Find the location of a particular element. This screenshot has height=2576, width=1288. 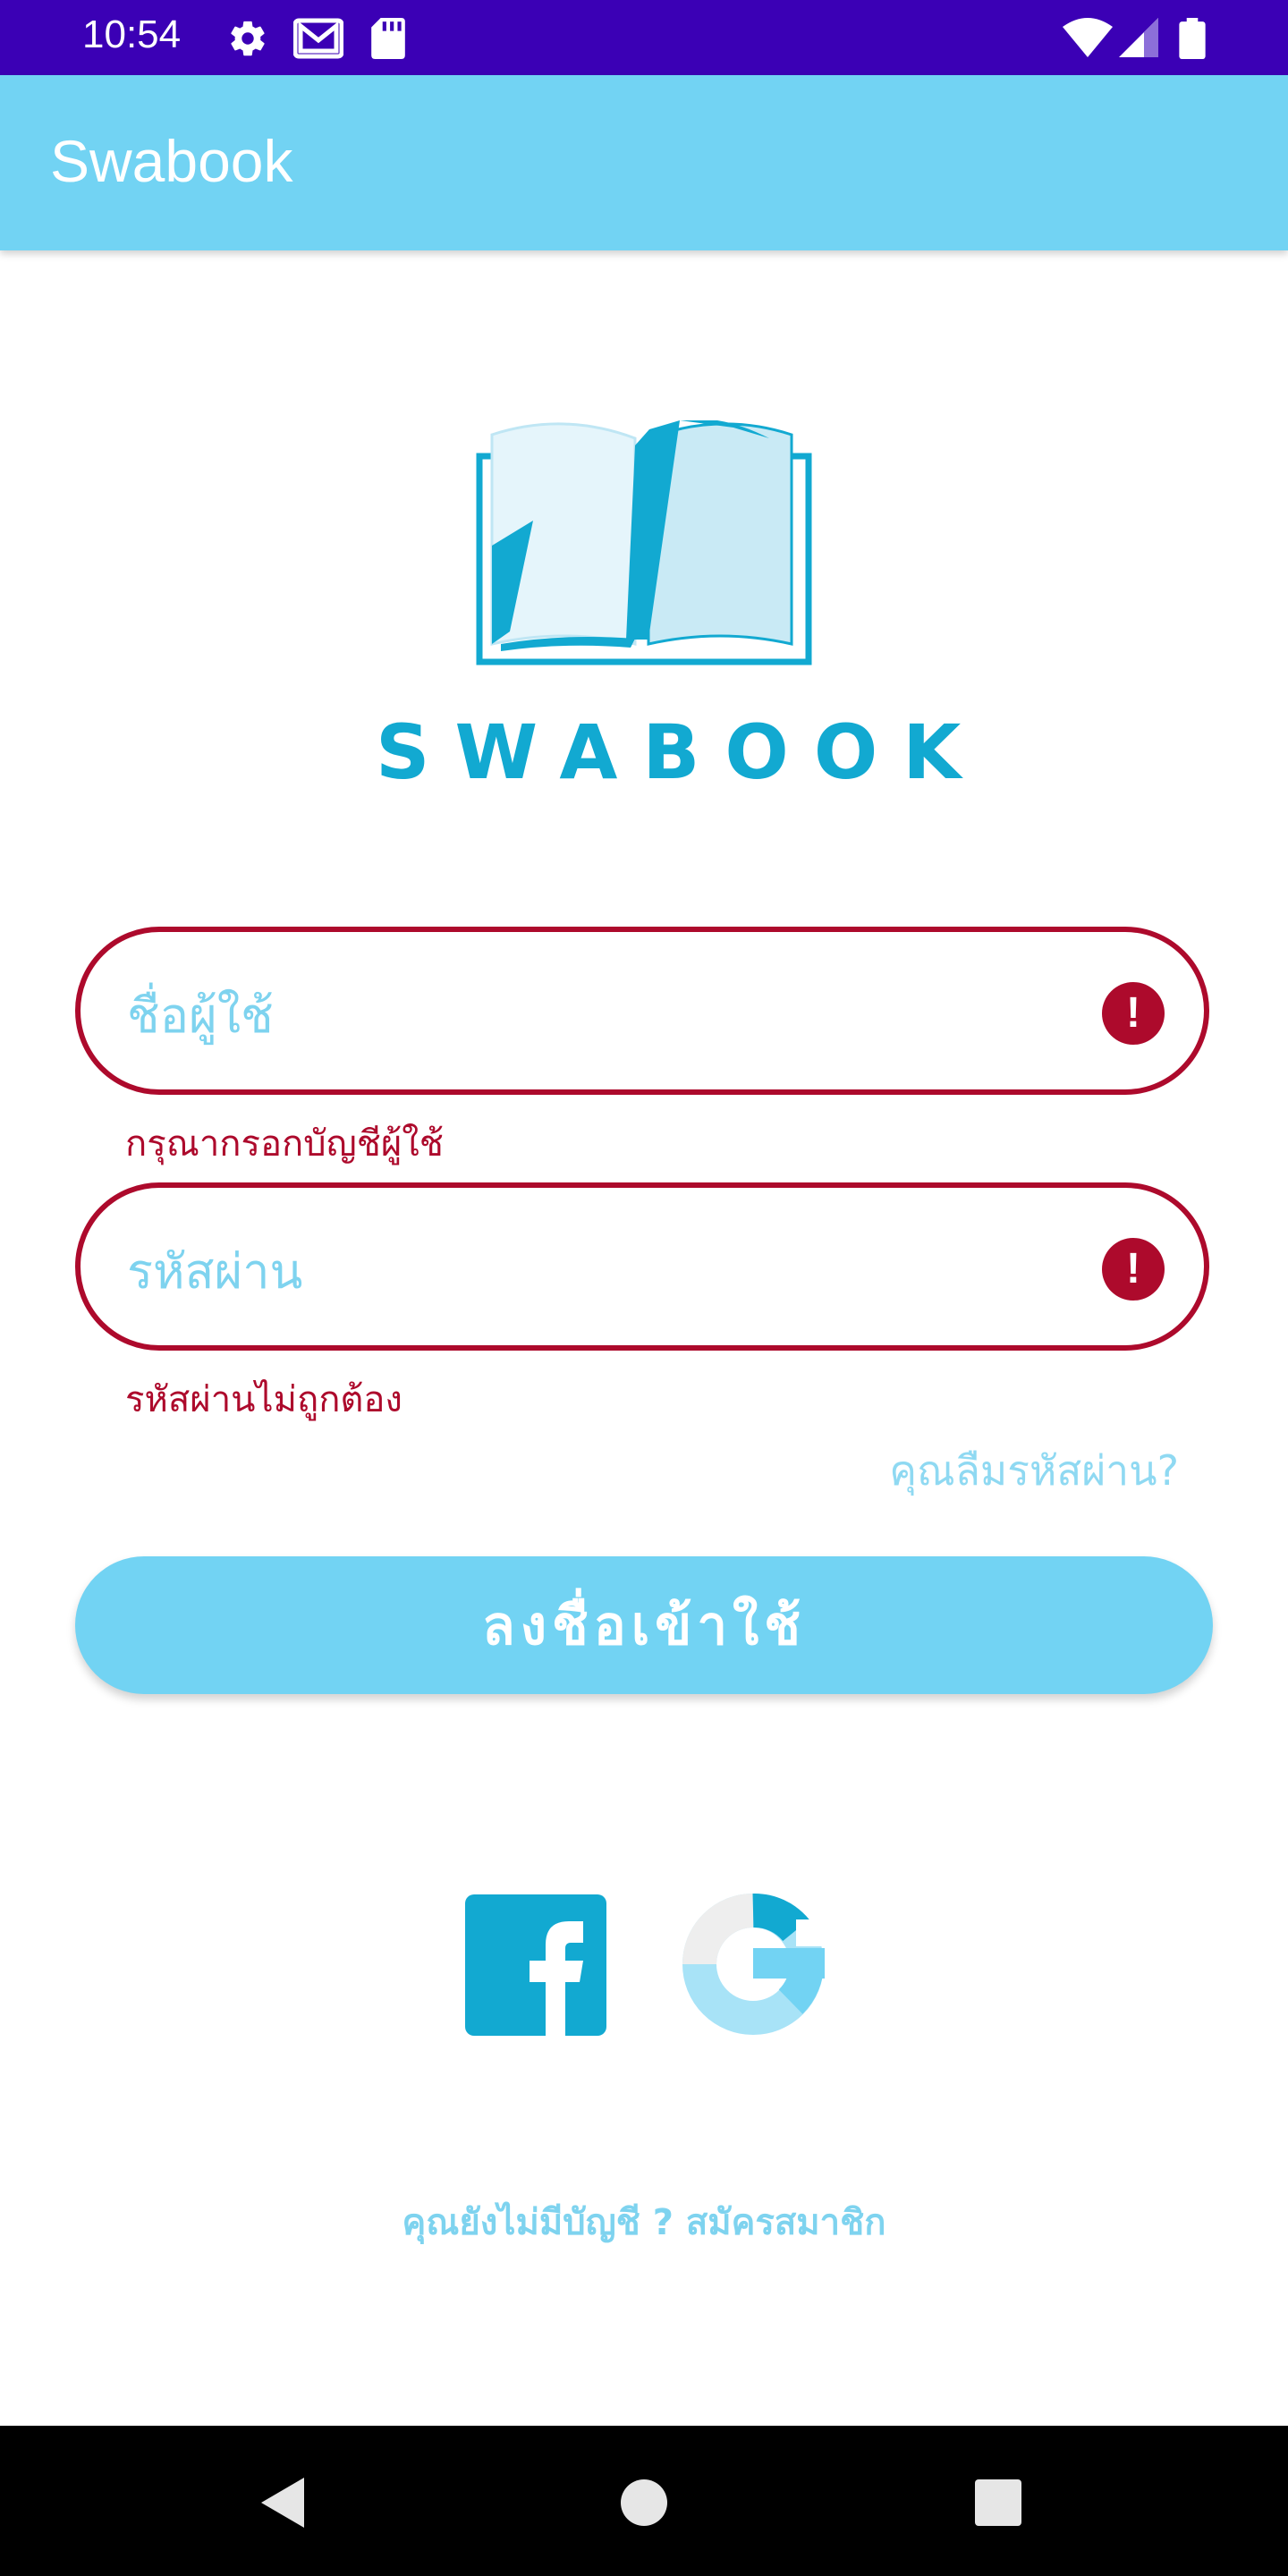

navigation-bar is located at coordinates (644, 2501).